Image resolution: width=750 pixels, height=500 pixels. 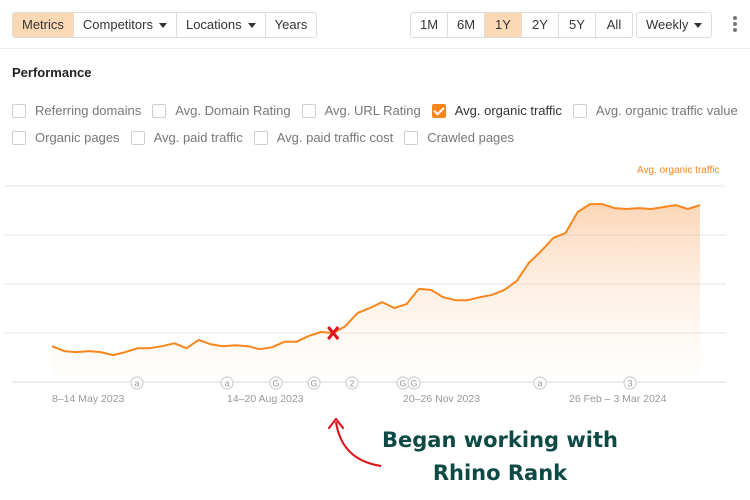 What do you see at coordinates (500, 440) in the screenshot?
I see `annotation-line-1: Began working with` at bounding box center [500, 440].